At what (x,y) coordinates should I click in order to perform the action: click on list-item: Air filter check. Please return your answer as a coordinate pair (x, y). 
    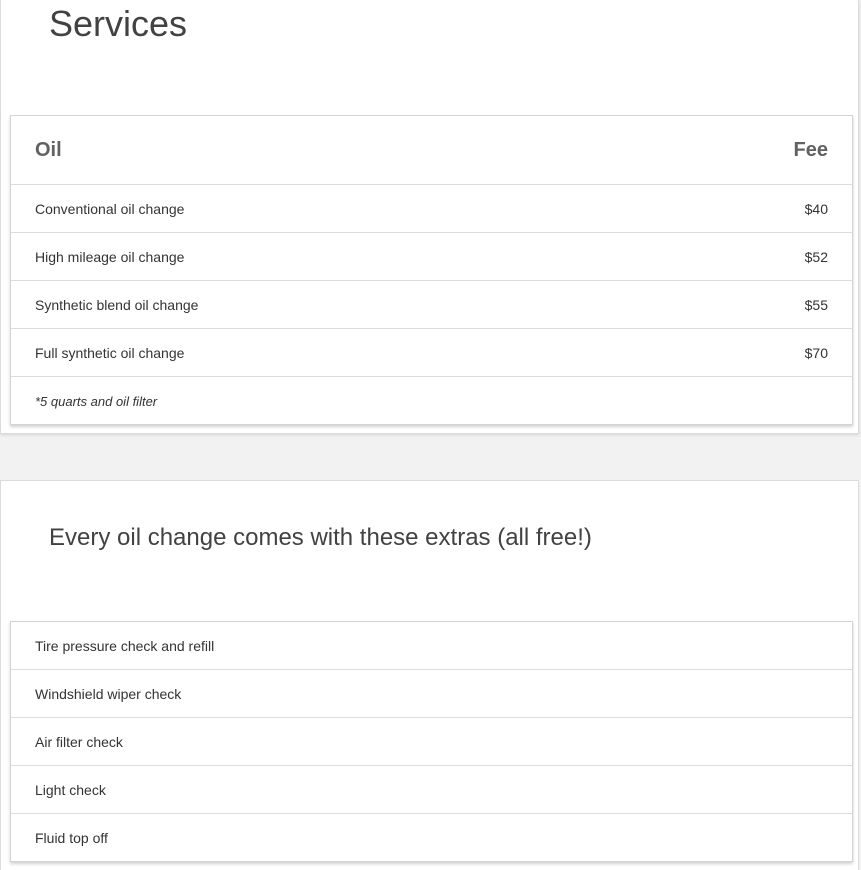
    Looking at the image, I should click on (431, 742).